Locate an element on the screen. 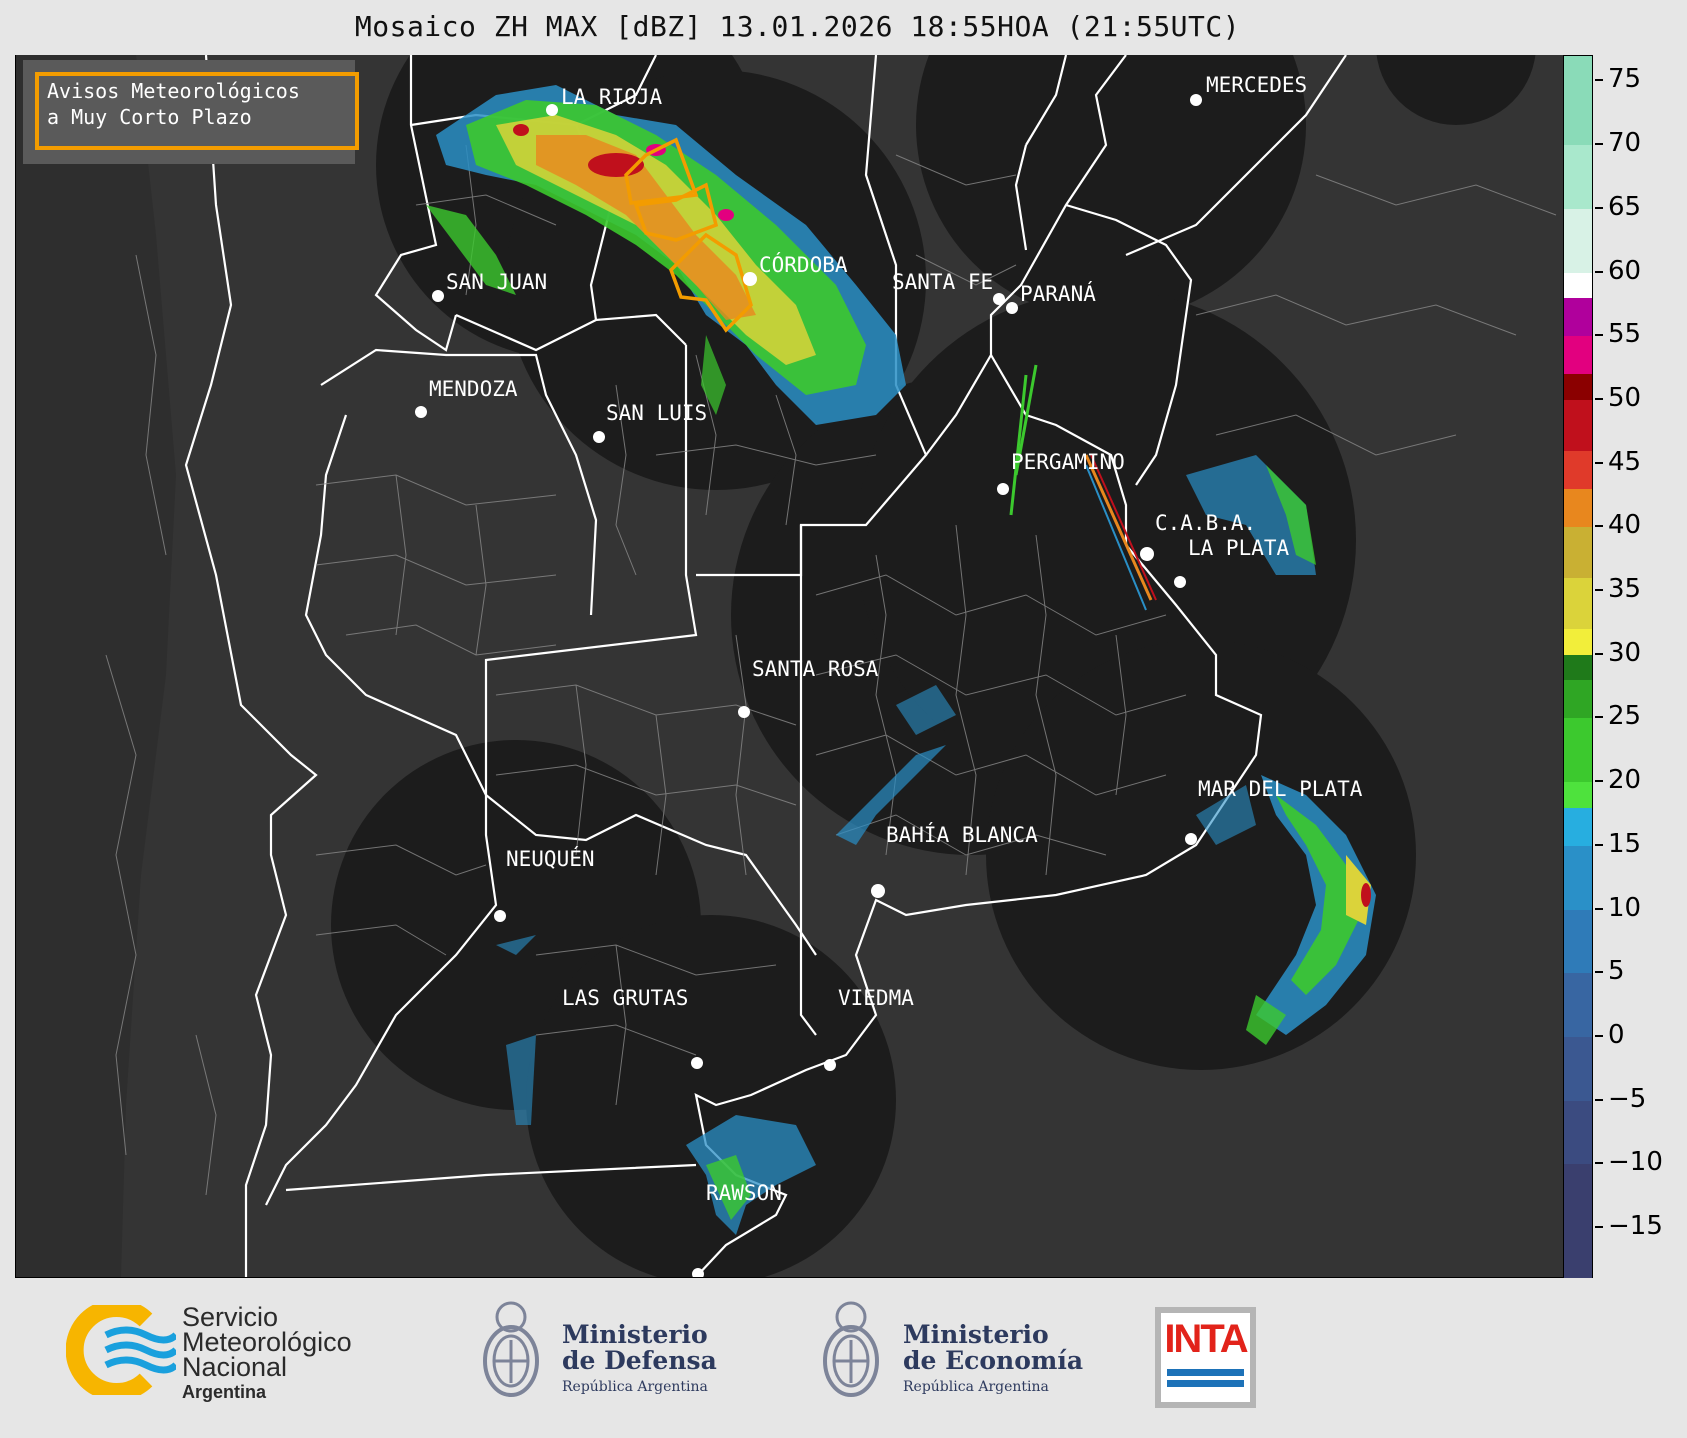 The image size is (1687, 1438). city-label-la-rioja: LA RIOJA is located at coordinates (612, 97).